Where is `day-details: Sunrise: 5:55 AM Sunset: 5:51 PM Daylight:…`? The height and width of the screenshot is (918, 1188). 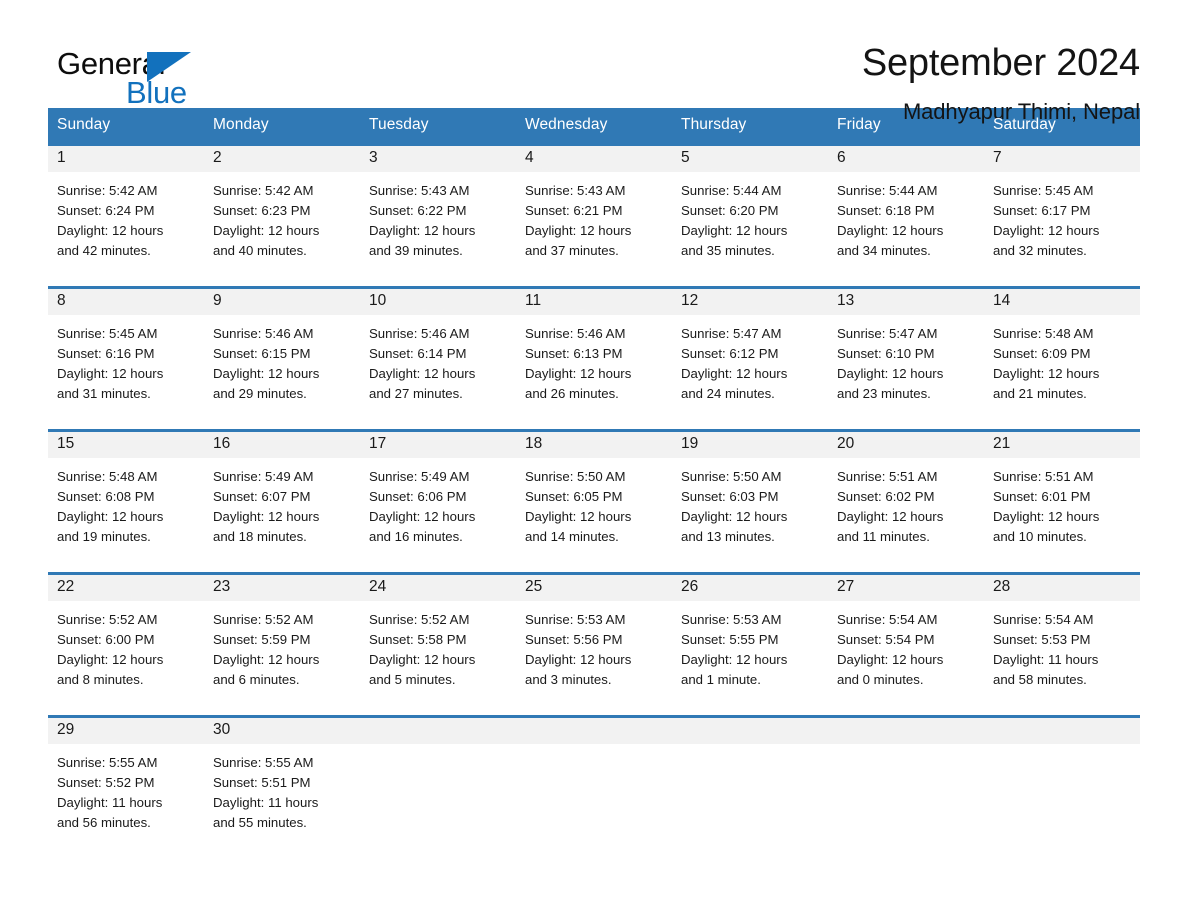
day-details: Sunrise: 5:55 AM Sunset: 5:51 PM Daylight:… is located at coordinates (282, 788).